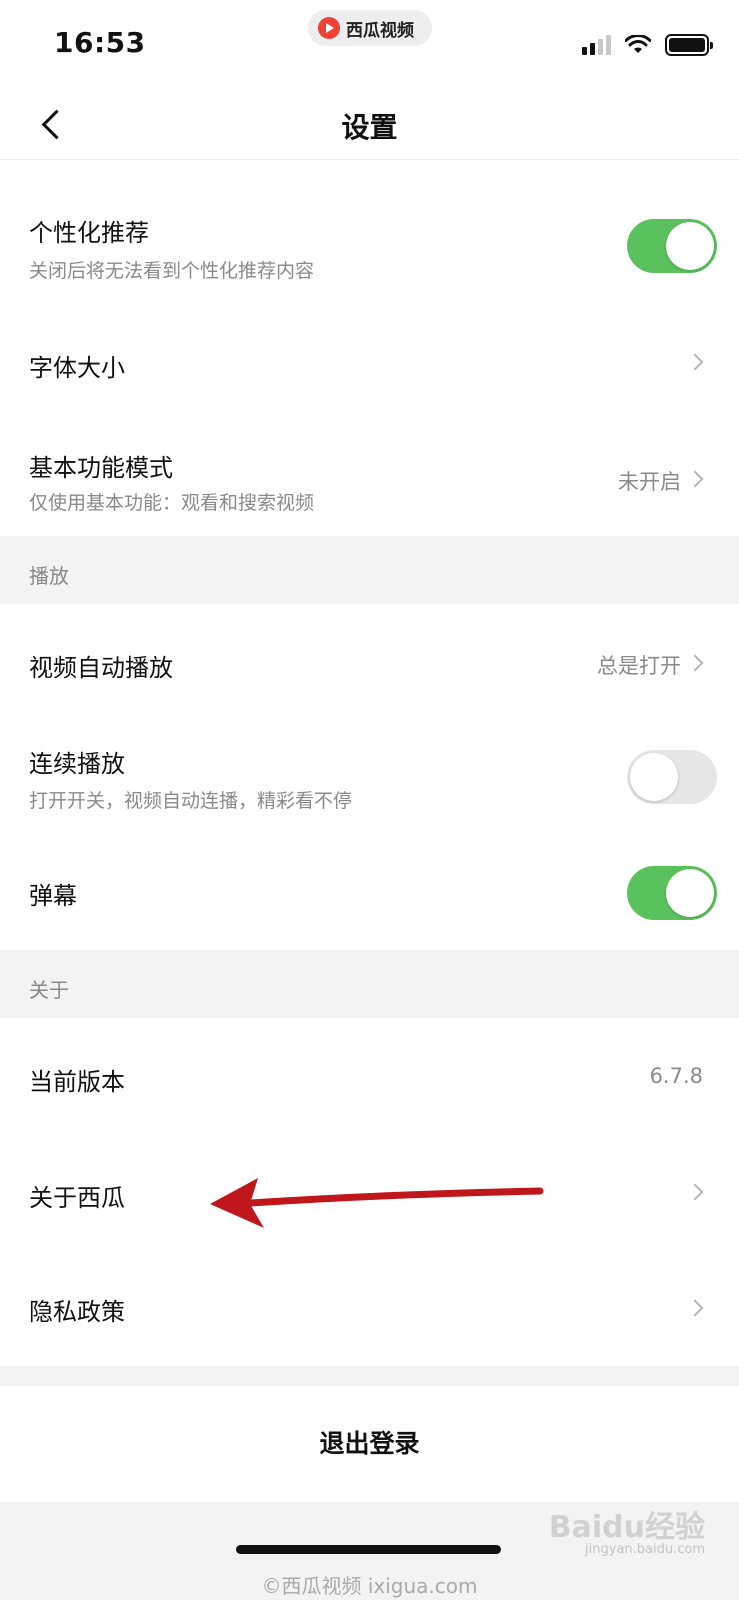 This screenshot has width=739, height=1600. What do you see at coordinates (369, 984) in the screenshot?
I see `section-header-about: 关于` at bounding box center [369, 984].